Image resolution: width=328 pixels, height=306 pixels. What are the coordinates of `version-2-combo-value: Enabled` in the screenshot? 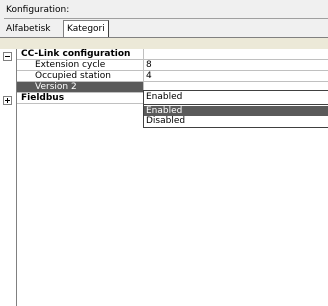 It's located at (164, 97).